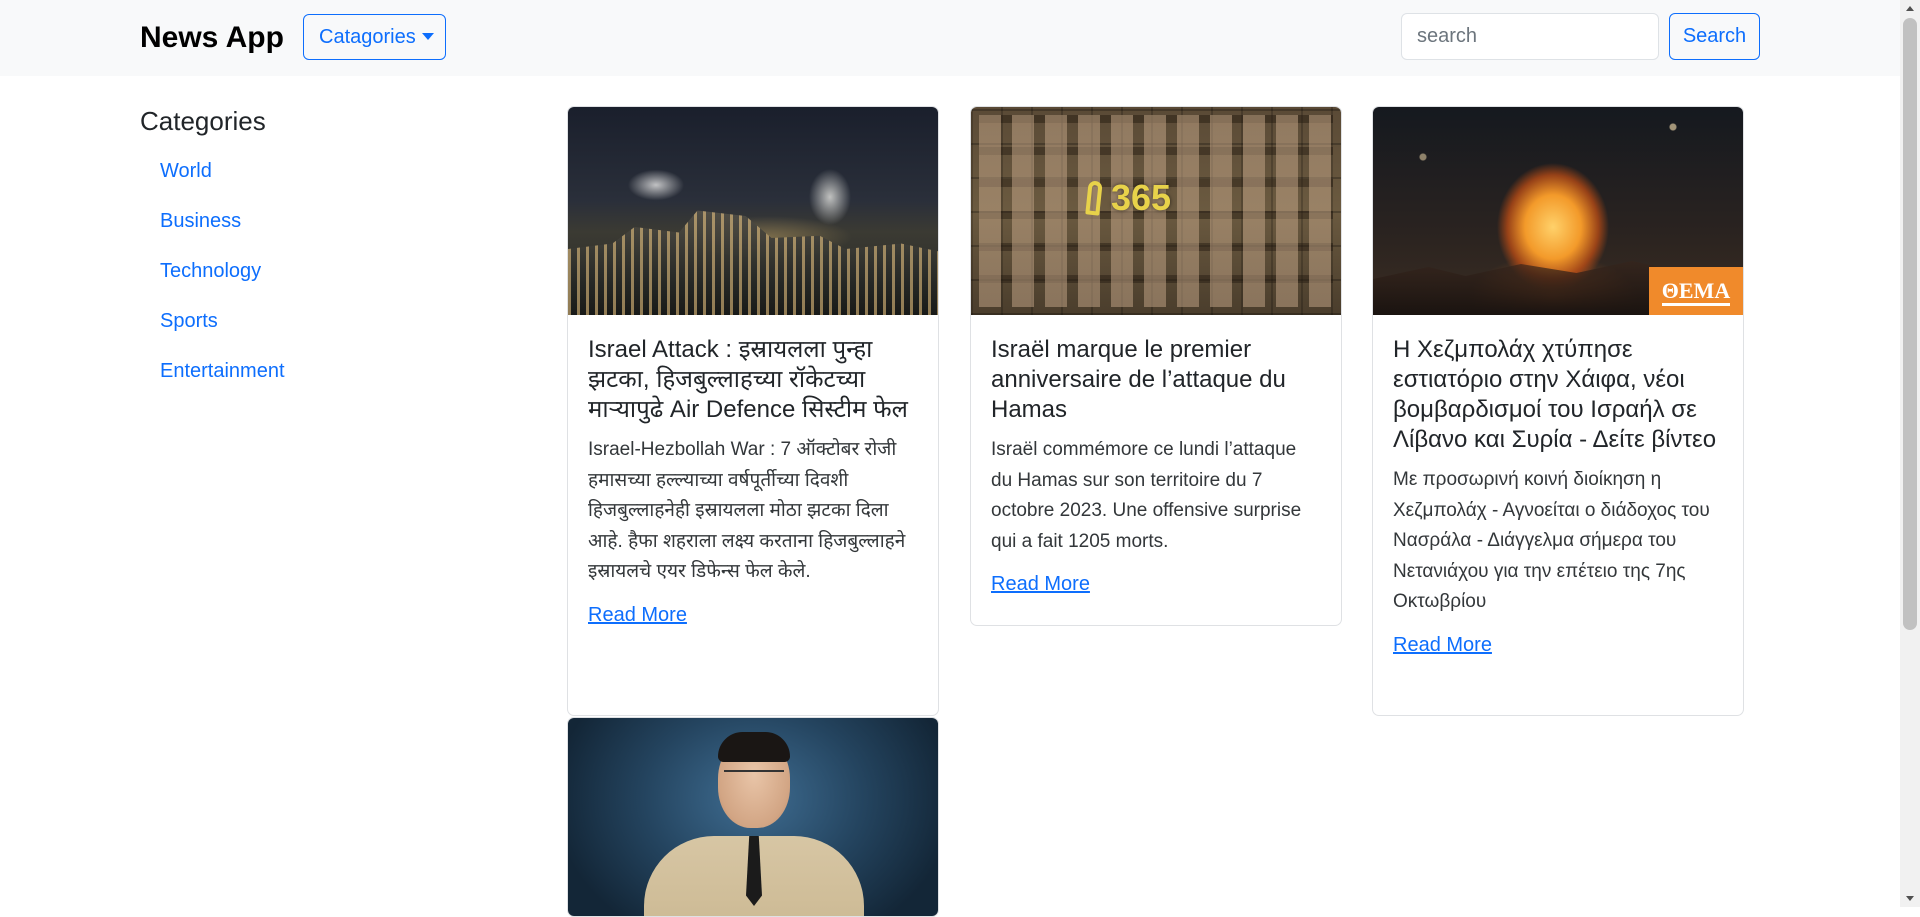  I want to click on wall-of-hostage-photos-image: 365, so click(1156, 211).